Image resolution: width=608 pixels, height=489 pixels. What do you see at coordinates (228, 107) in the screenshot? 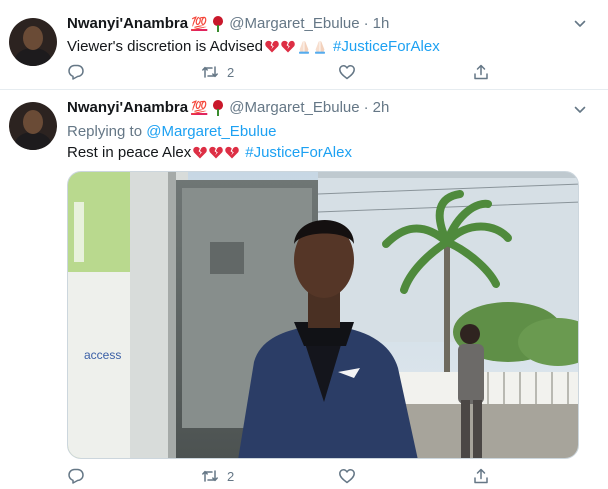
I see `tweet-header: Nwanyi'Anambra 💯 @Margaret_Ebulue · 2h` at bounding box center [228, 107].